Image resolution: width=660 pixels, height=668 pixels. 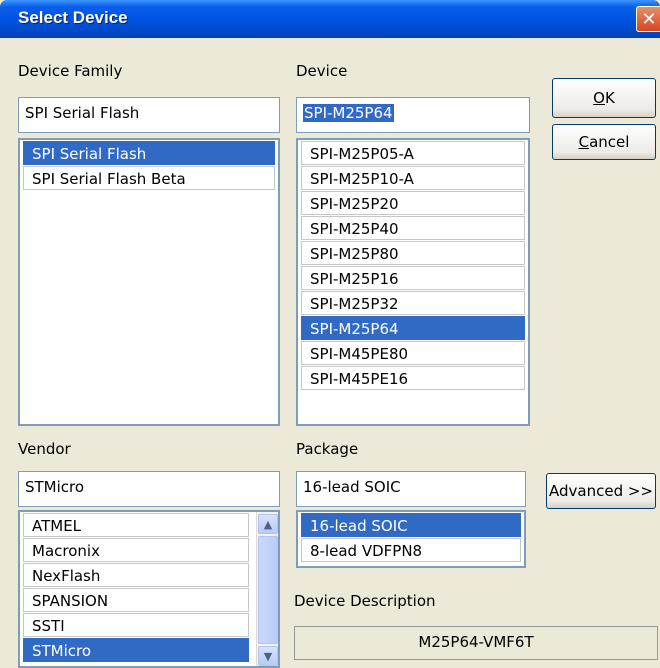 I want to click on cancel-mnemonic: C, so click(x=584, y=142).